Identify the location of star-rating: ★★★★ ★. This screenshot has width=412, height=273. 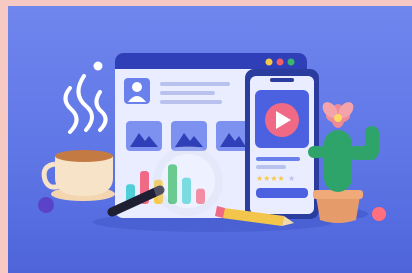
(275, 178).